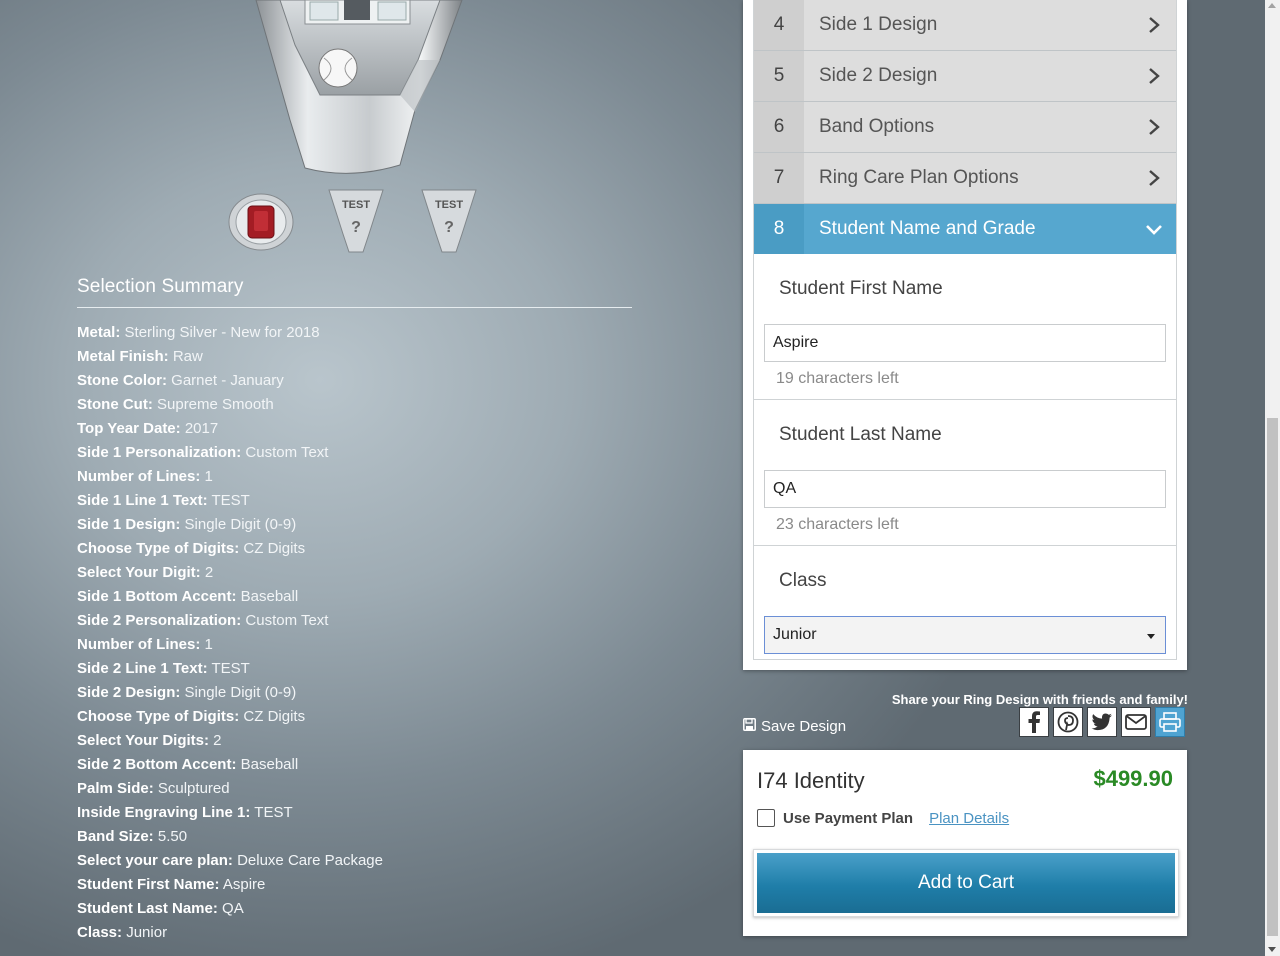 Image resolution: width=1280 pixels, height=956 pixels. I want to click on summary-item: Side 2 Line 1 Text: TEST, so click(354, 669).